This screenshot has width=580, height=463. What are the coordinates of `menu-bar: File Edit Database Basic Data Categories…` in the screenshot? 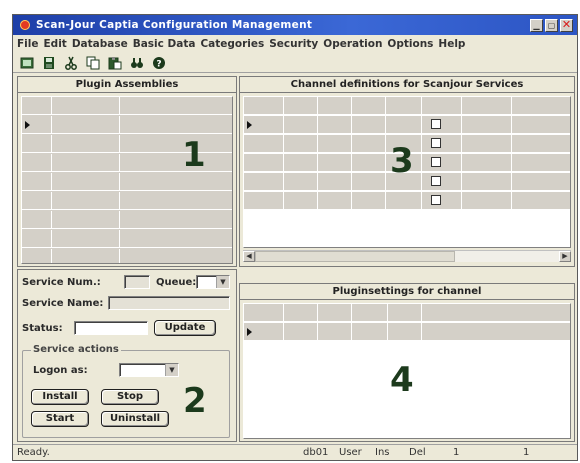 It's located at (295, 44).